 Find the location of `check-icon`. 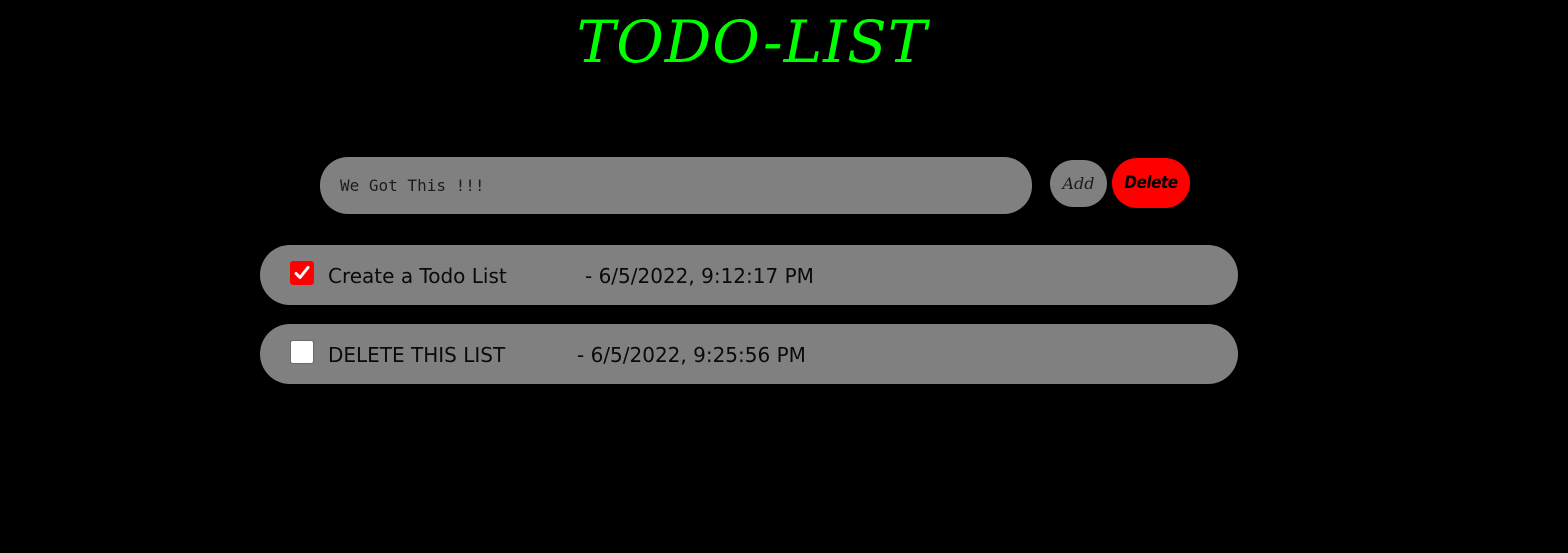

check-icon is located at coordinates (302, 272).